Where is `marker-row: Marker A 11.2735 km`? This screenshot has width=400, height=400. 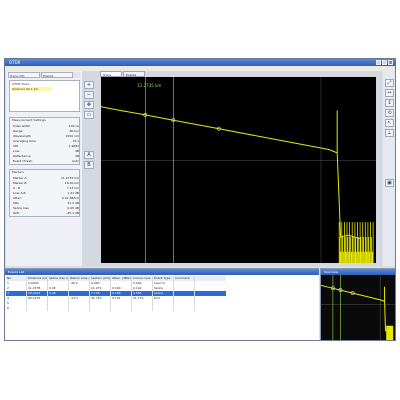
marker-row: Marker A 11.2735 km is located at coordinates (46, 178).